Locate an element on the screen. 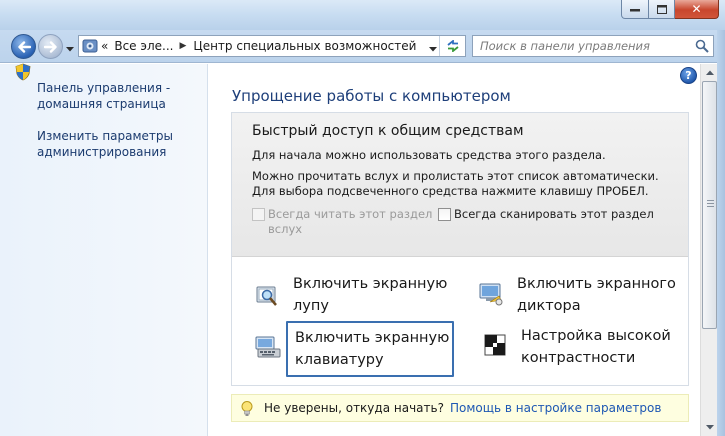 The height and width of the screenshot is (436, 725). scroll-up-button is located at coordinates (709, 72).